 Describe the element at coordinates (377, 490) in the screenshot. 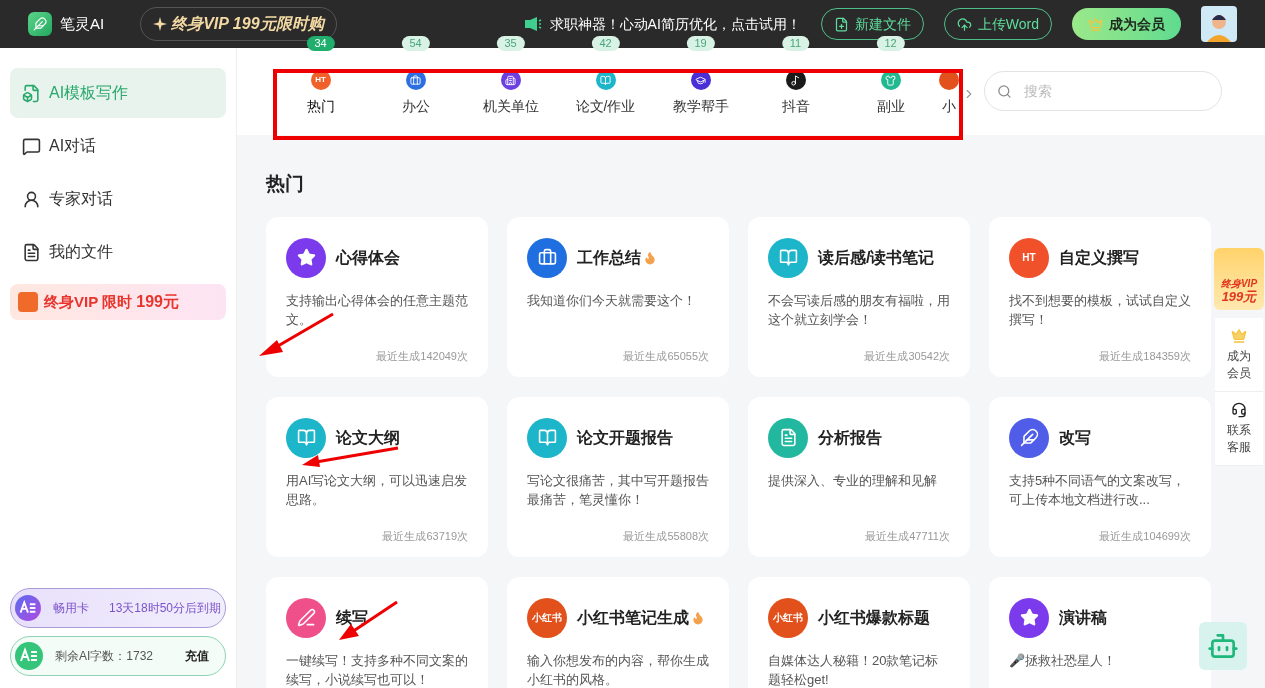

I see `card-description: 用AI写论文大纲，可以迅速启发思路。` at that location.